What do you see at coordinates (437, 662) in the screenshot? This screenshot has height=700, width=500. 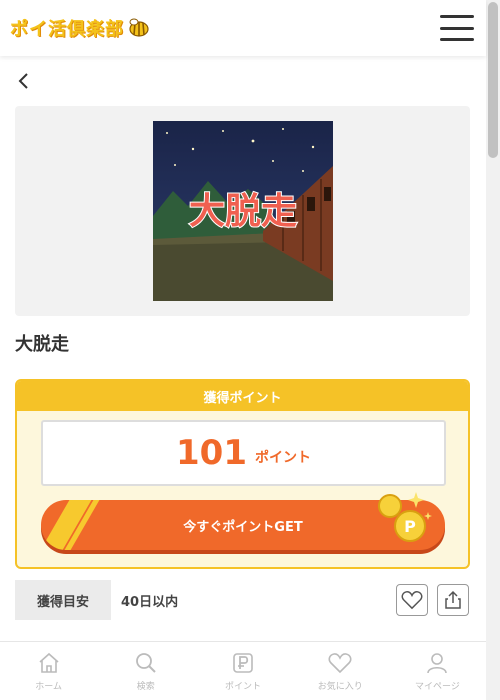 I see `user-icon` at bounding box center [437, 662].